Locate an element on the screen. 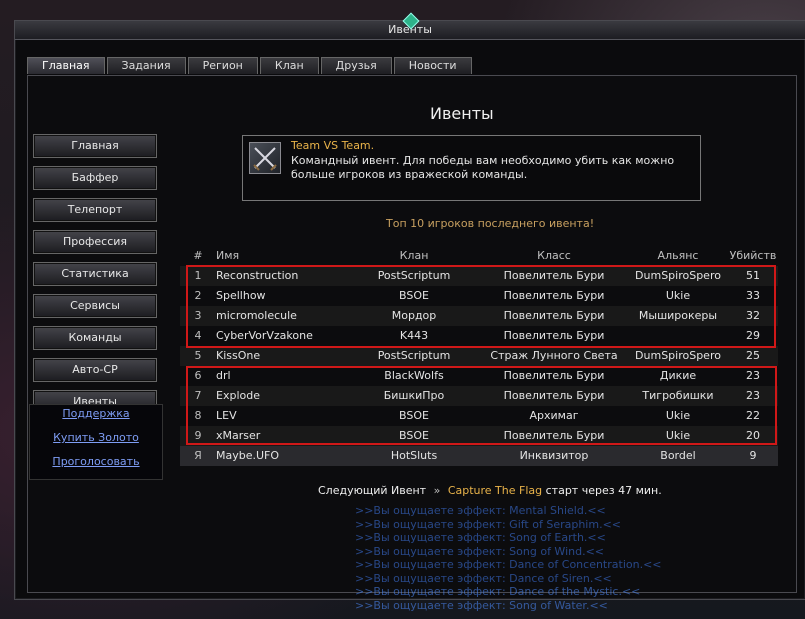 The width and height of the screenshot is (805, 619). row-kills: 25 is located at coordinates (753, 355).